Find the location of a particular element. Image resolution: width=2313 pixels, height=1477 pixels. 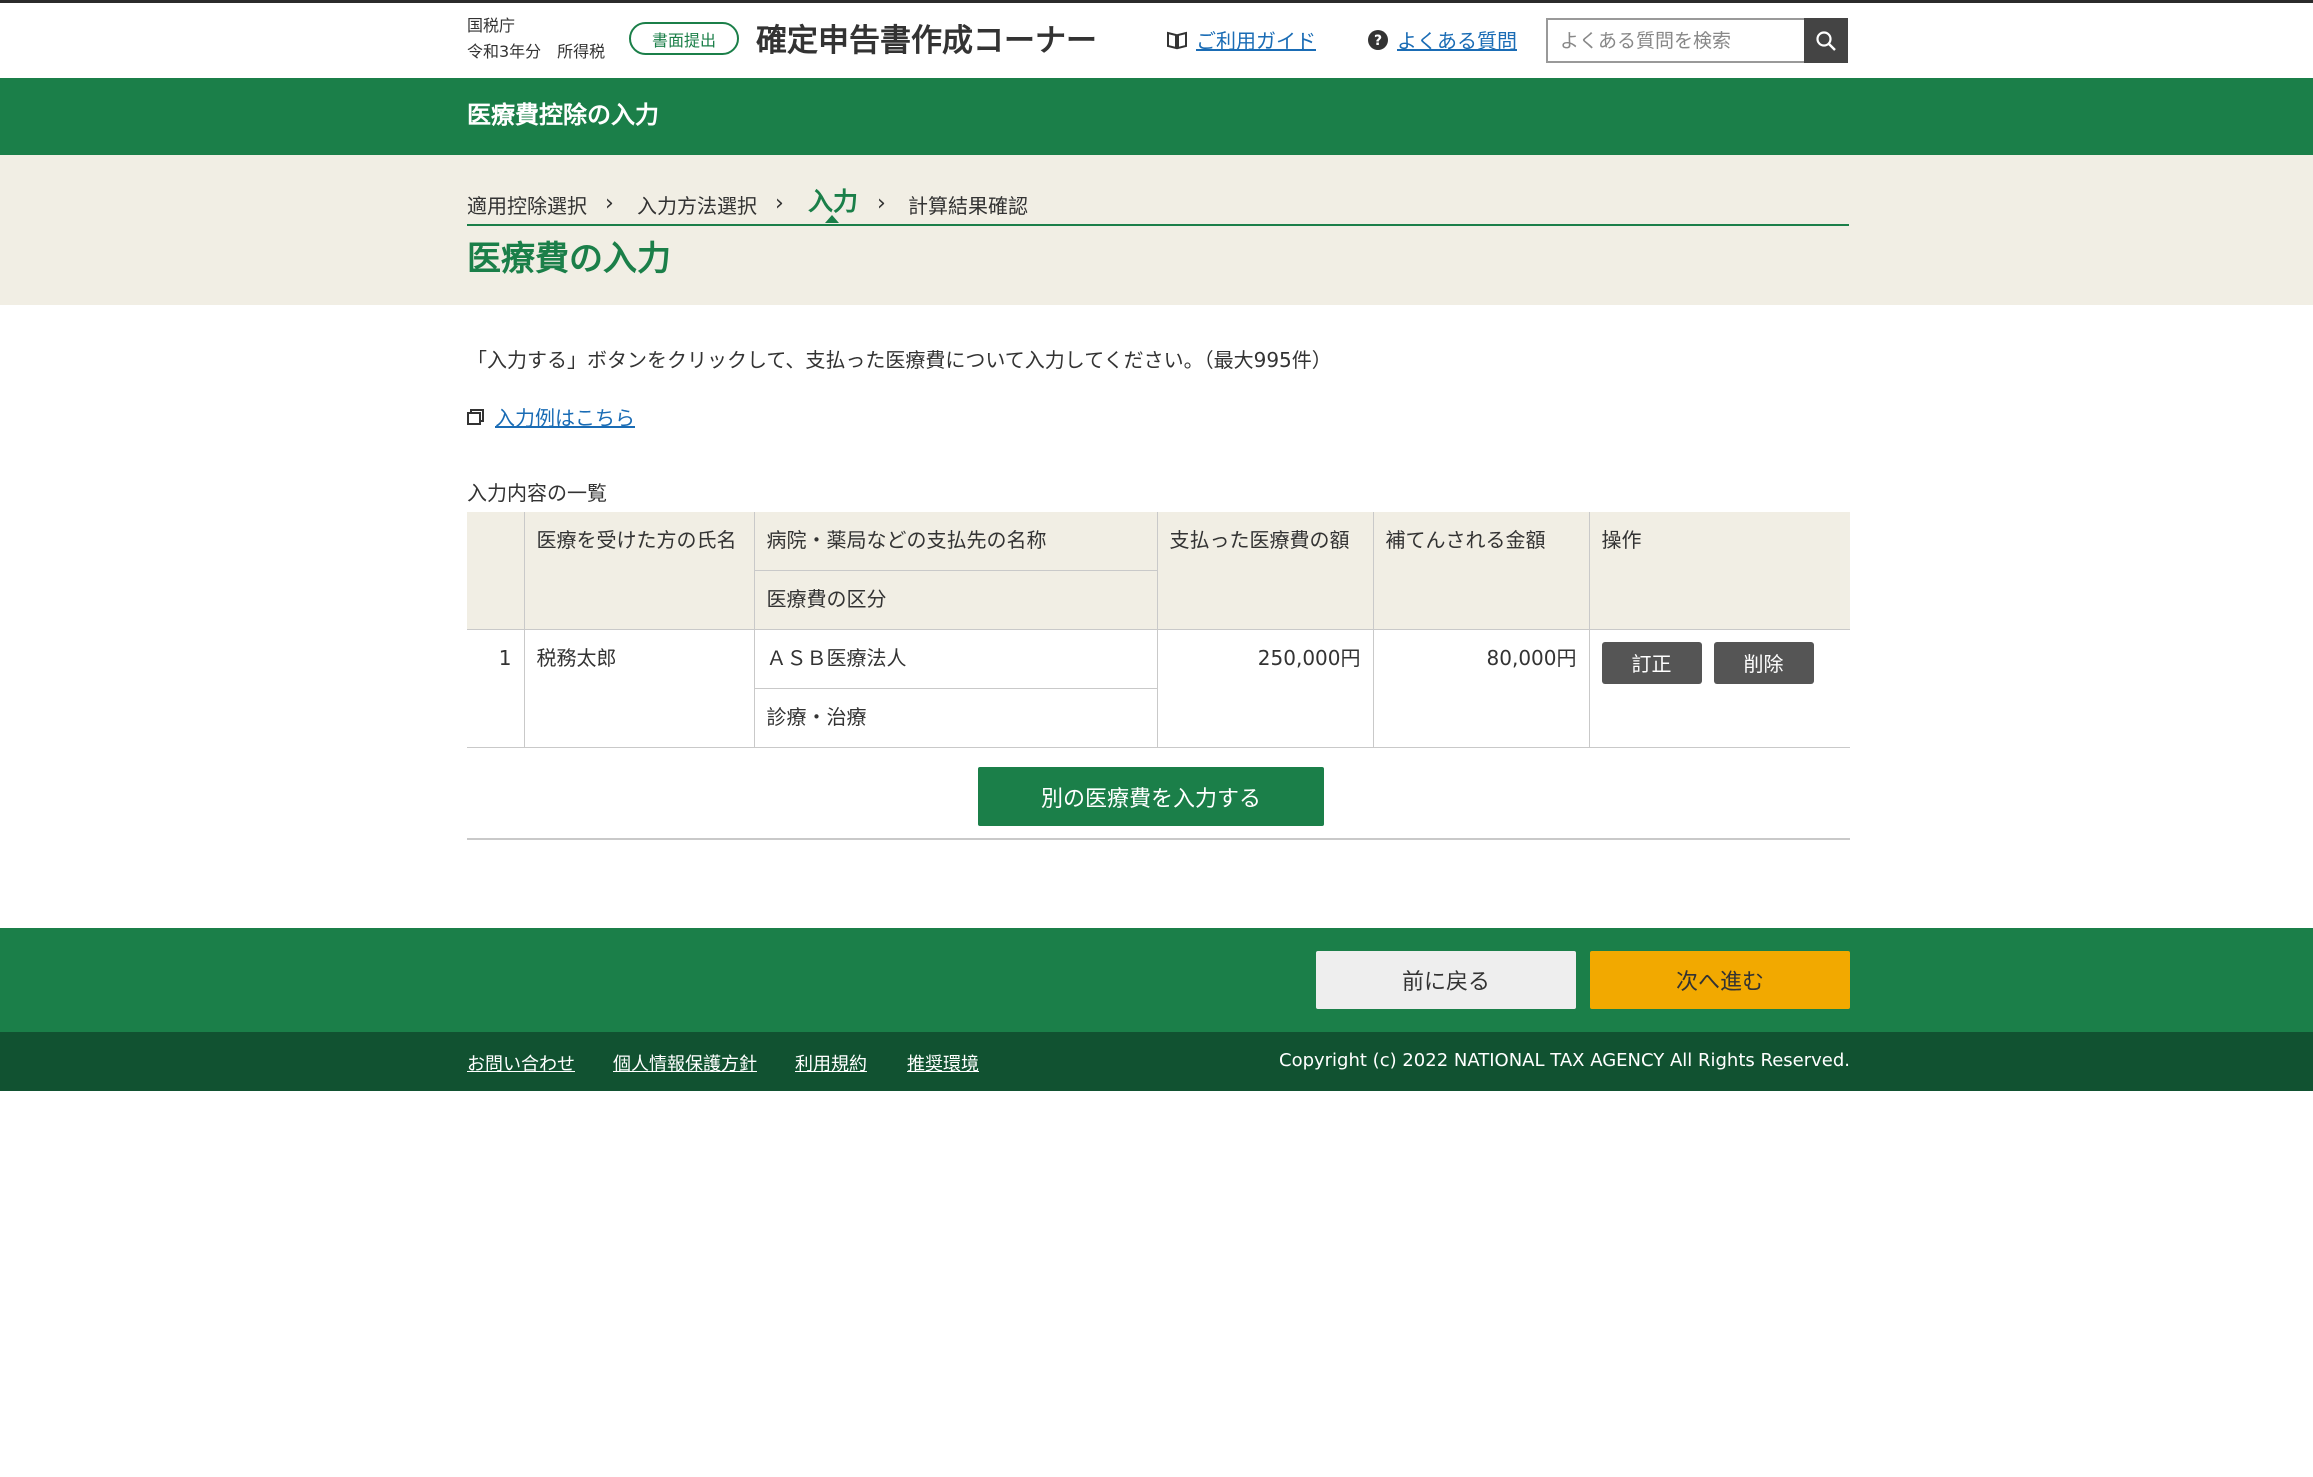

step-indicator: 適用控除選択 › 入力方法選択 › 入力 › 計算結果確認 is located at coordinates (1158, 199).